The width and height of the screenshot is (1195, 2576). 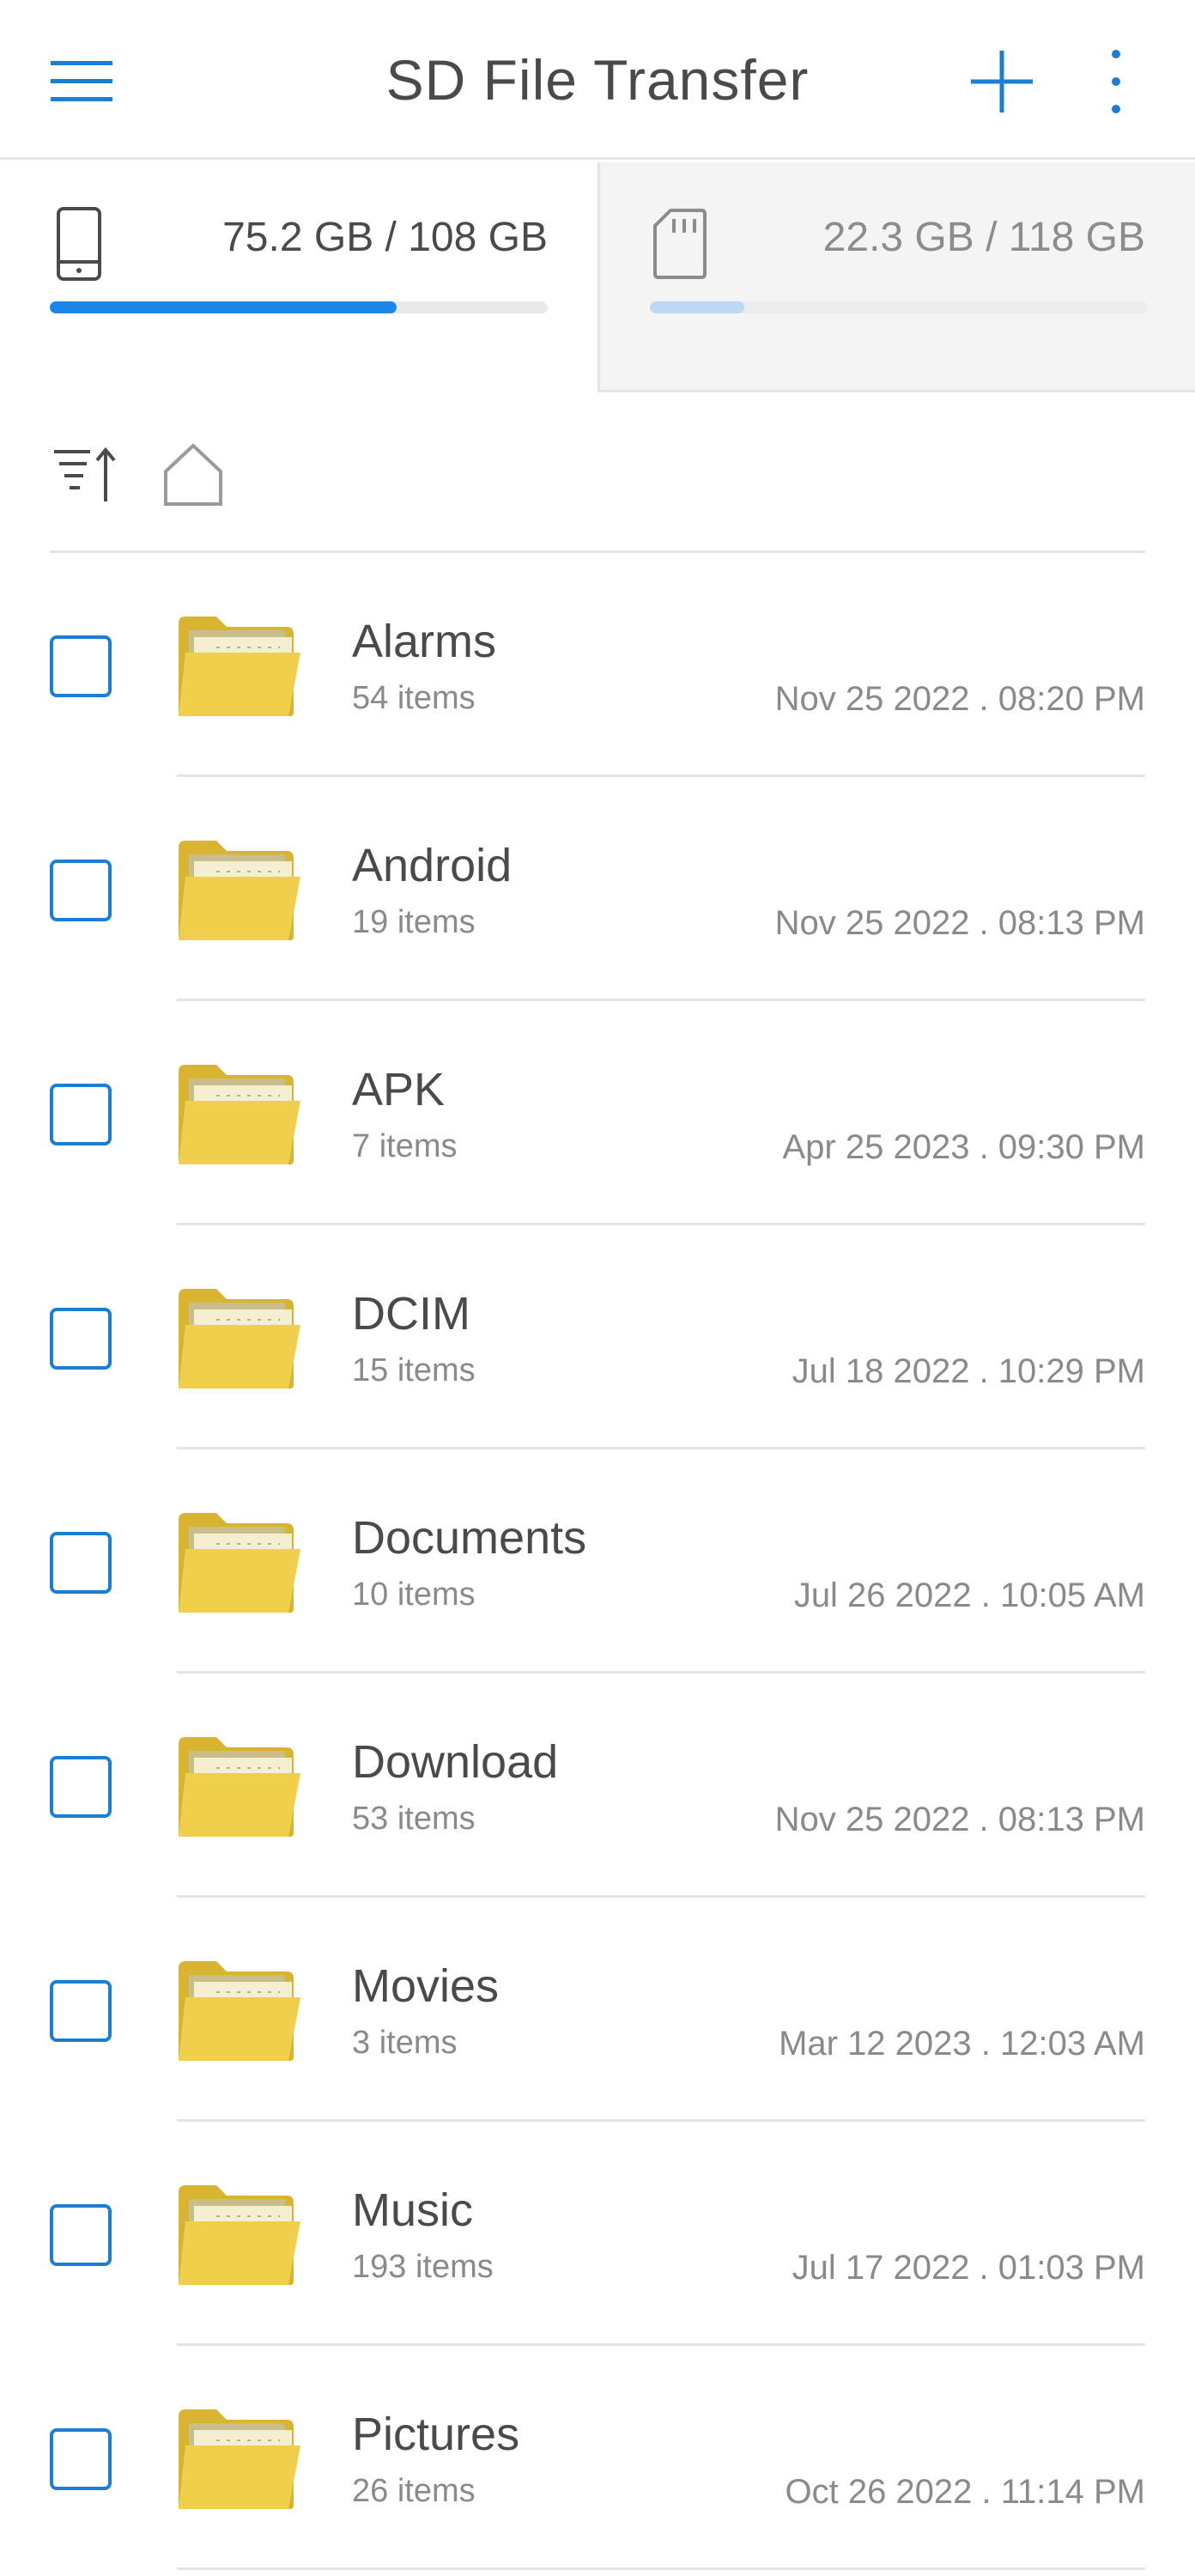 I want to click on sort-icon, so click(x=85, y=474).